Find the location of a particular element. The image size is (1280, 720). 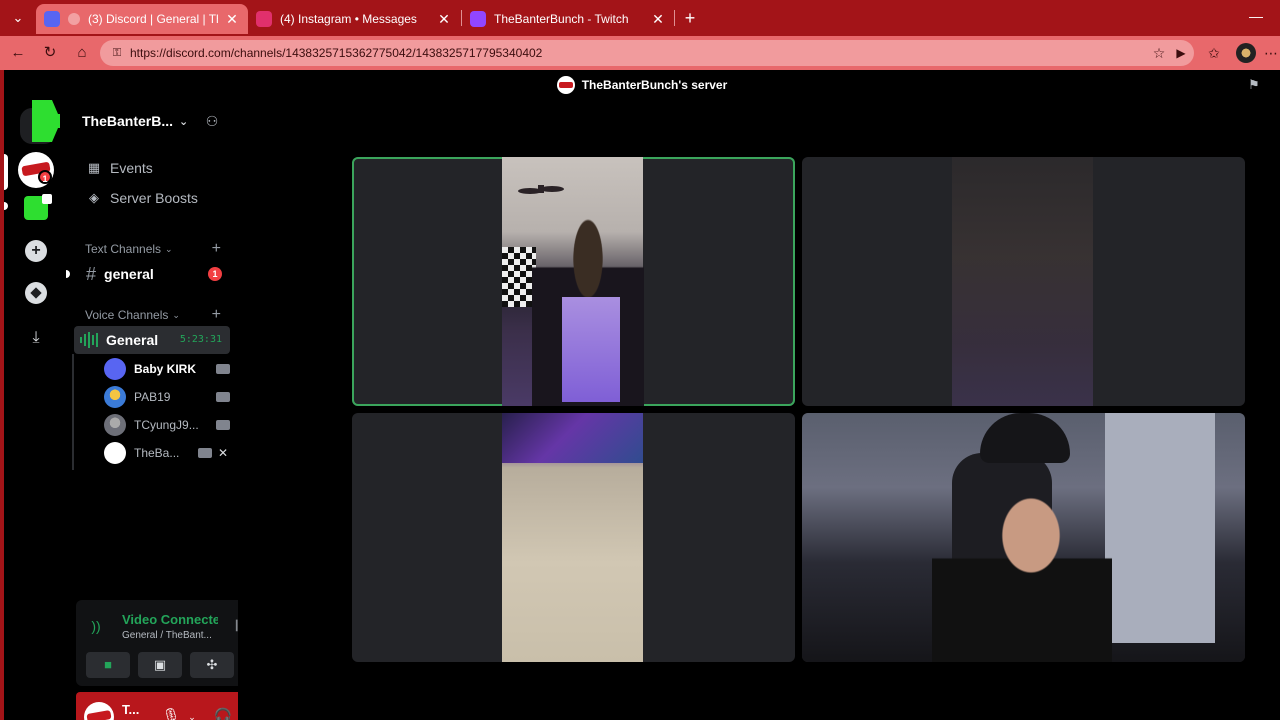

category-label: Voice Channels is located at coordinates (127, 315).